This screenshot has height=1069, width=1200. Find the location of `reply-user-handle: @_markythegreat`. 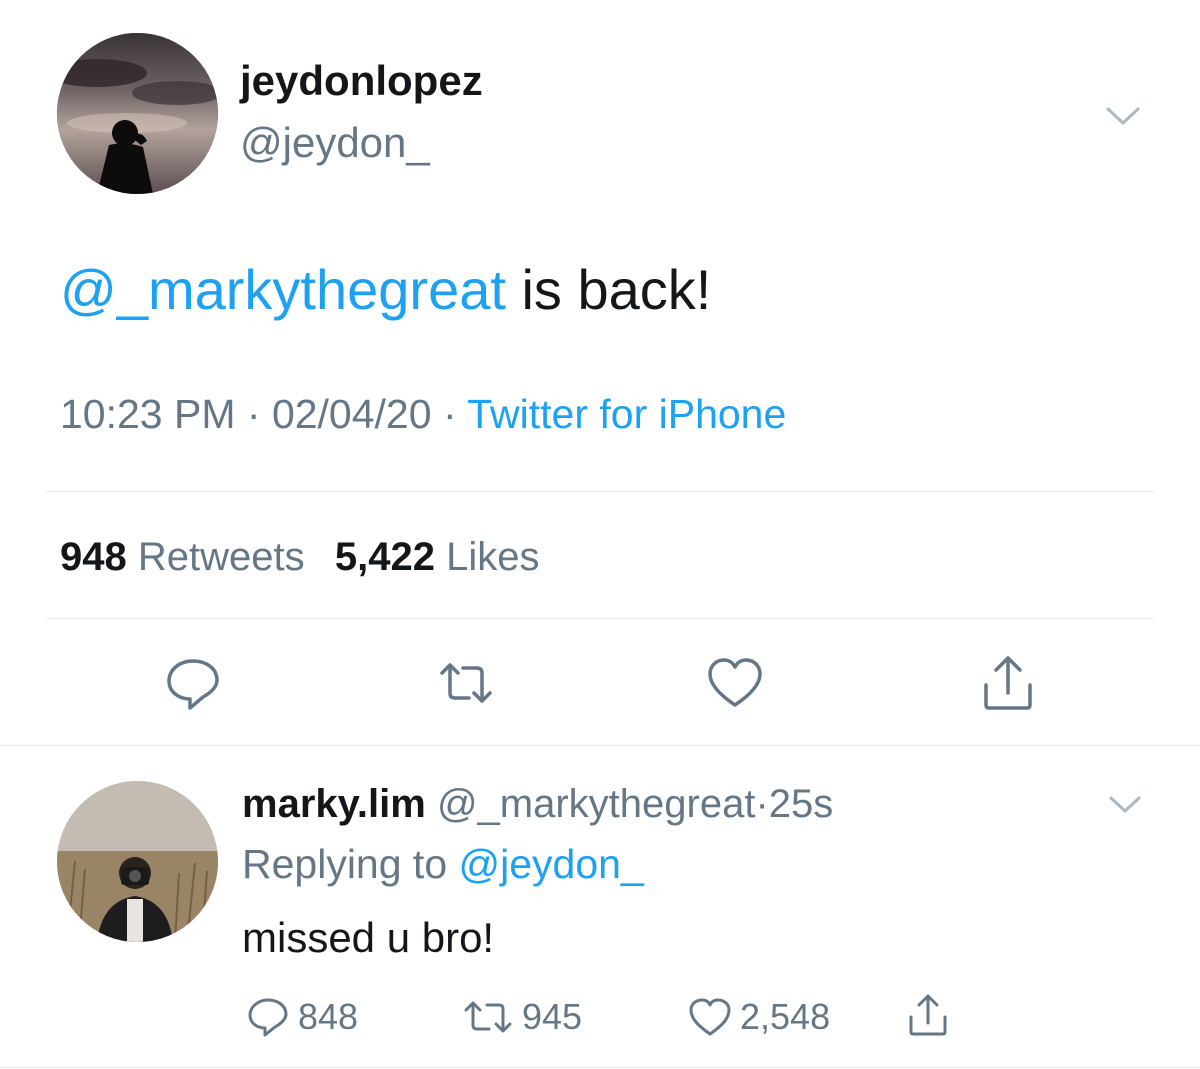

reply-user-handle: @_markythegreat is located at coordinates (596, 804).